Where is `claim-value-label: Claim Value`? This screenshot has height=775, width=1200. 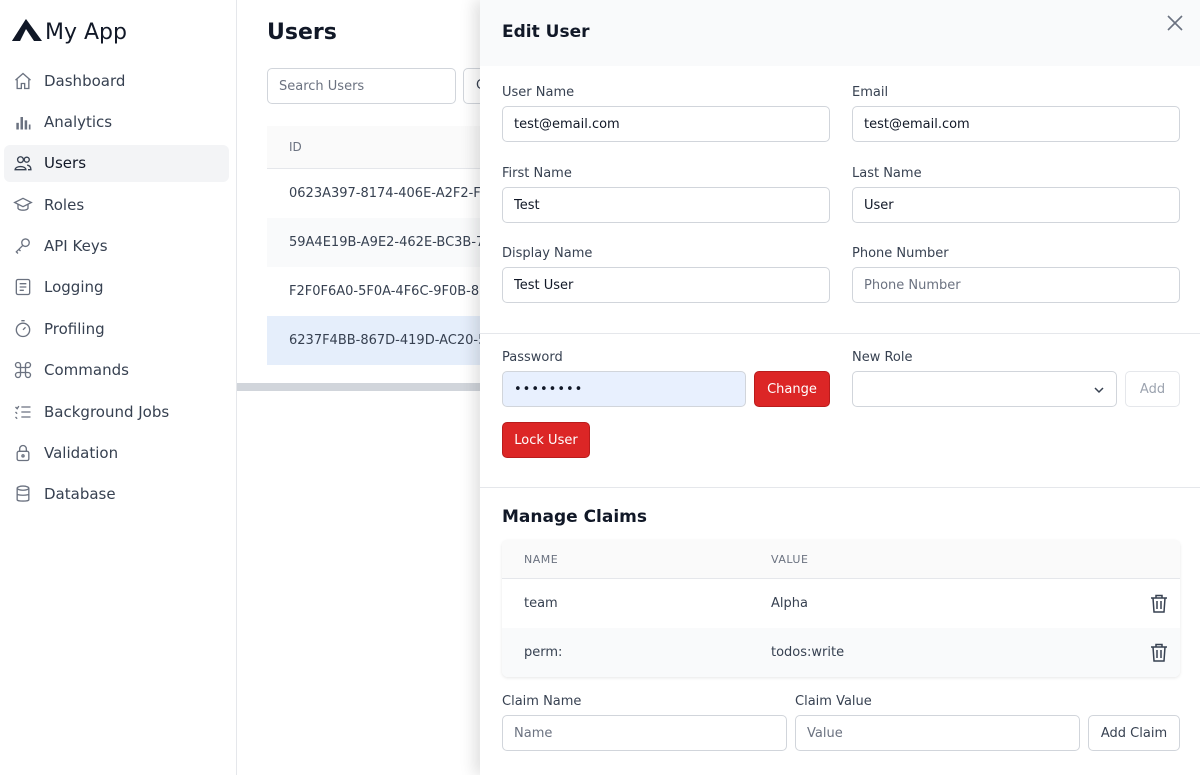 claim-value-label: Claim Value is located at coordinates (833, 701).